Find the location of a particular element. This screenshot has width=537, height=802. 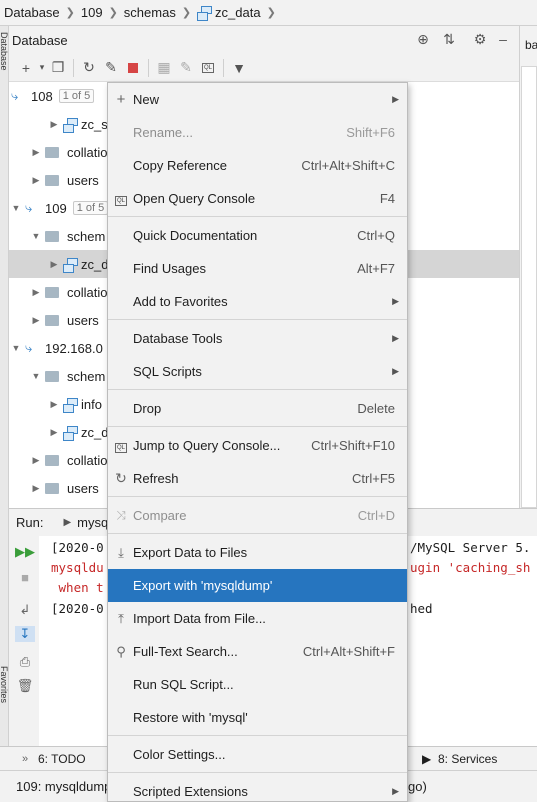

menu-item-new: + New ▶ is located at coordinates (257, 99).